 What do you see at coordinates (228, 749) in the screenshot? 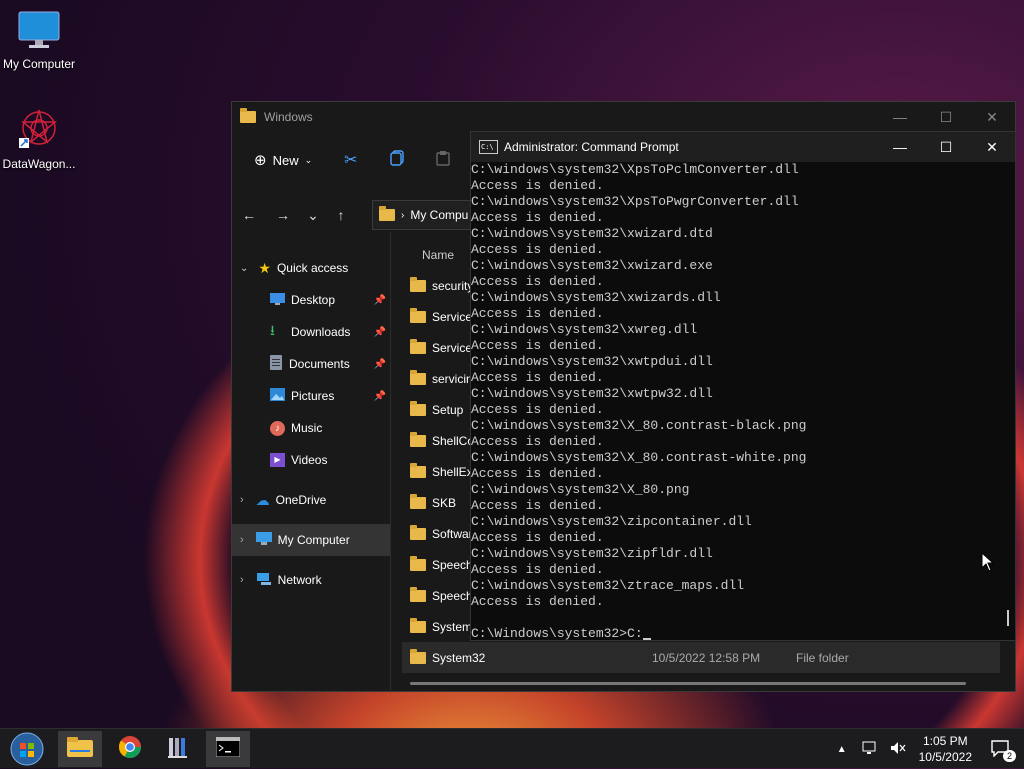
I see `taskbar-command-prompt` at bounding box center [228, 749].